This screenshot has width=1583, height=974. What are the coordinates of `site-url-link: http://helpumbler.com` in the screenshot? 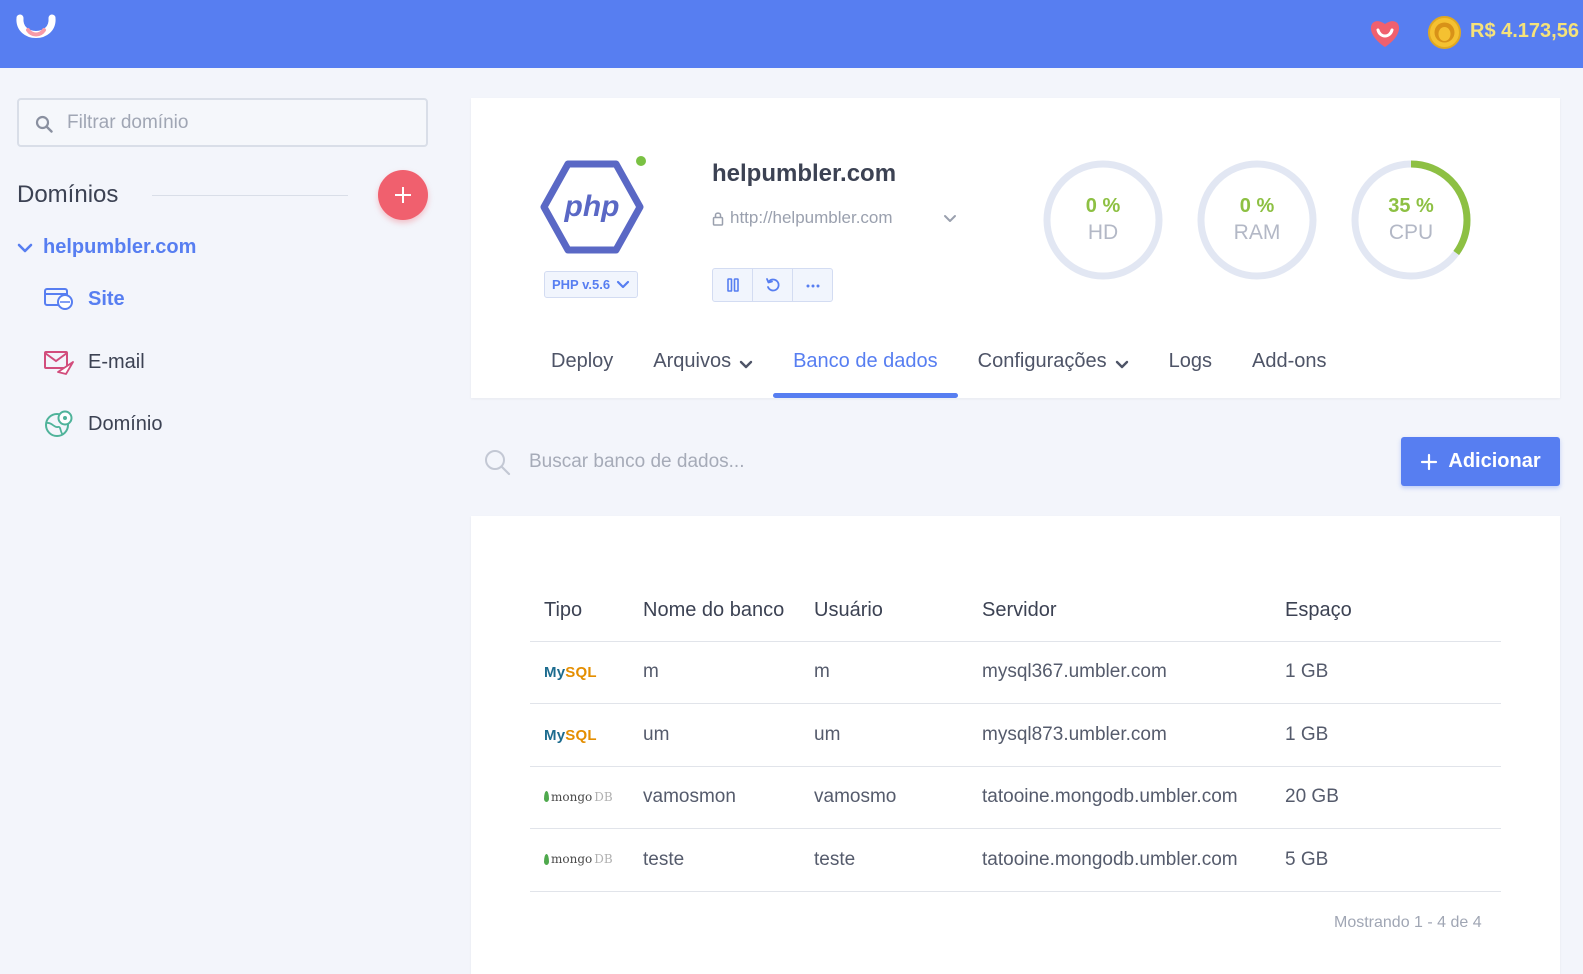 It's located at (802, 218).